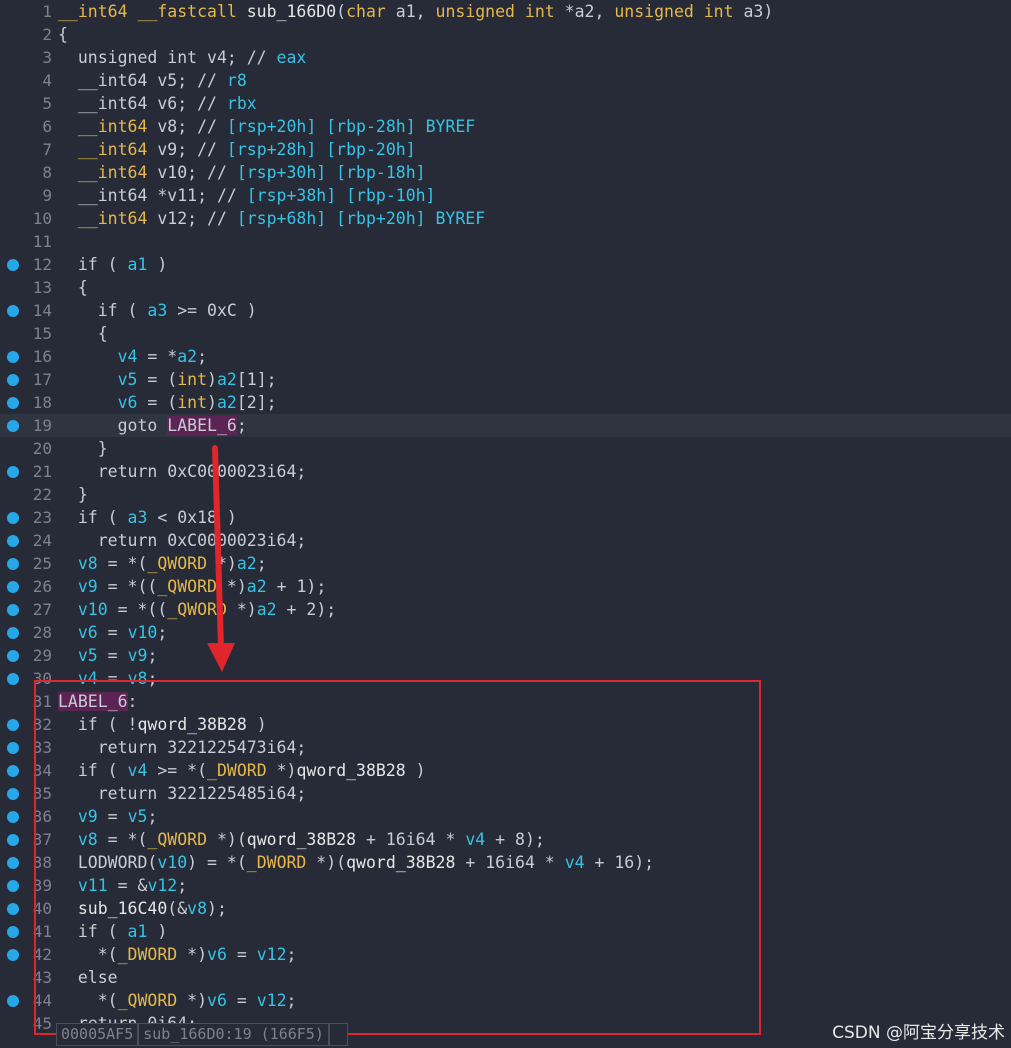 This screenshot has height=1048, width=1011. Describe the element at coordinates (505, 931) in the screenshot. I see `code-line: 41 if ( a1 )` at that location.